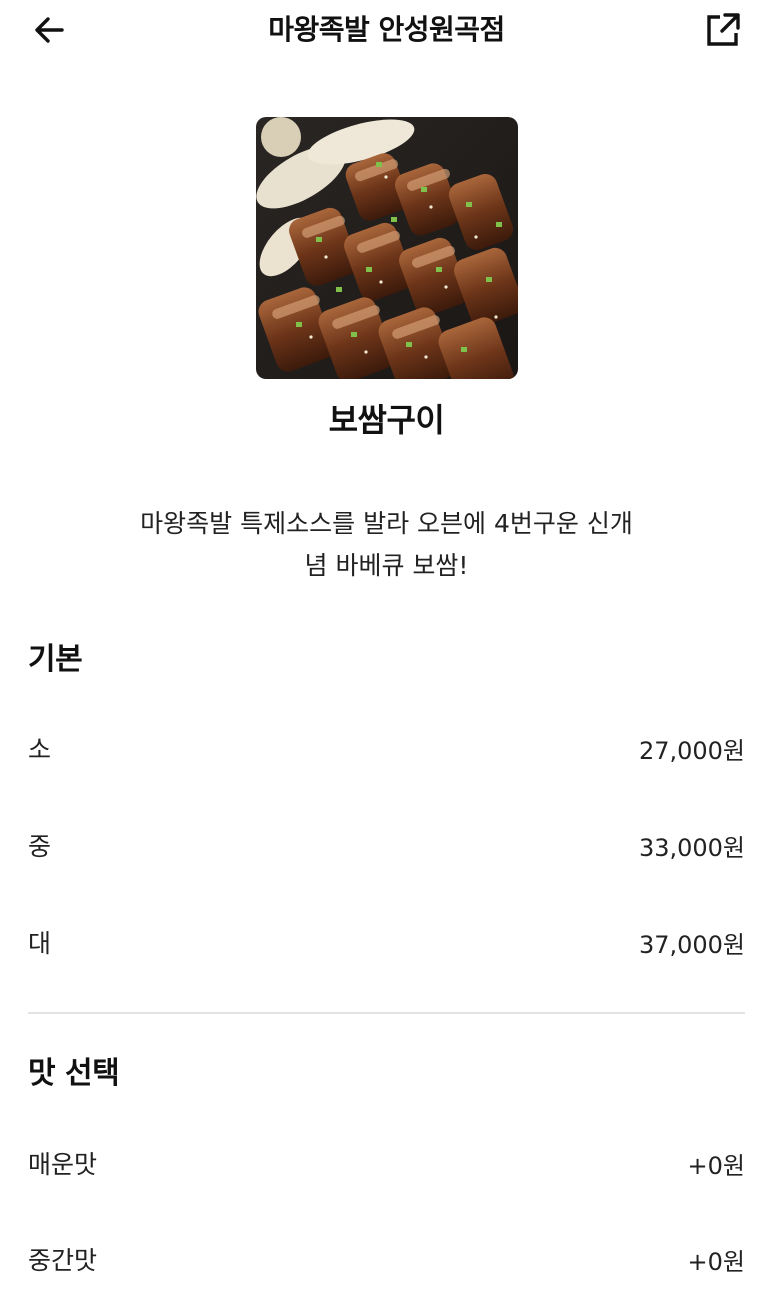  What do you see at coordinates (691, 847) in the screenshot?
I see `option-price: 33,000원` at bounding box center [691, 847].